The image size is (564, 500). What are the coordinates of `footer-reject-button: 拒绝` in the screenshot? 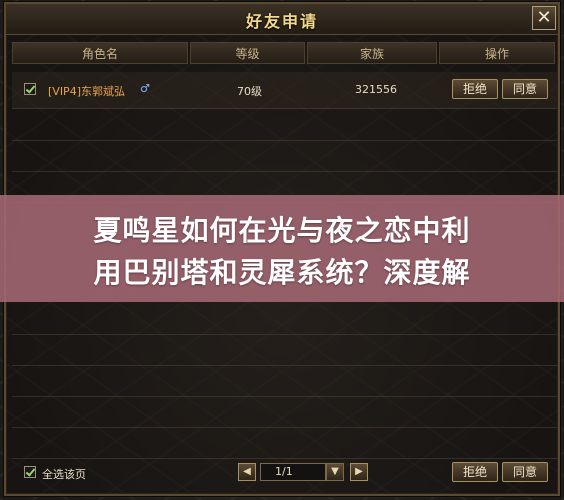 It's located at (475, 472).